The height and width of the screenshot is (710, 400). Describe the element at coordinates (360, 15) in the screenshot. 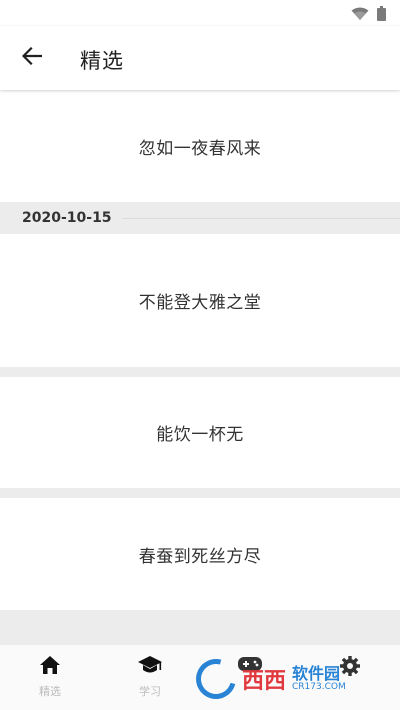

I see `wifi-icon` at that location.